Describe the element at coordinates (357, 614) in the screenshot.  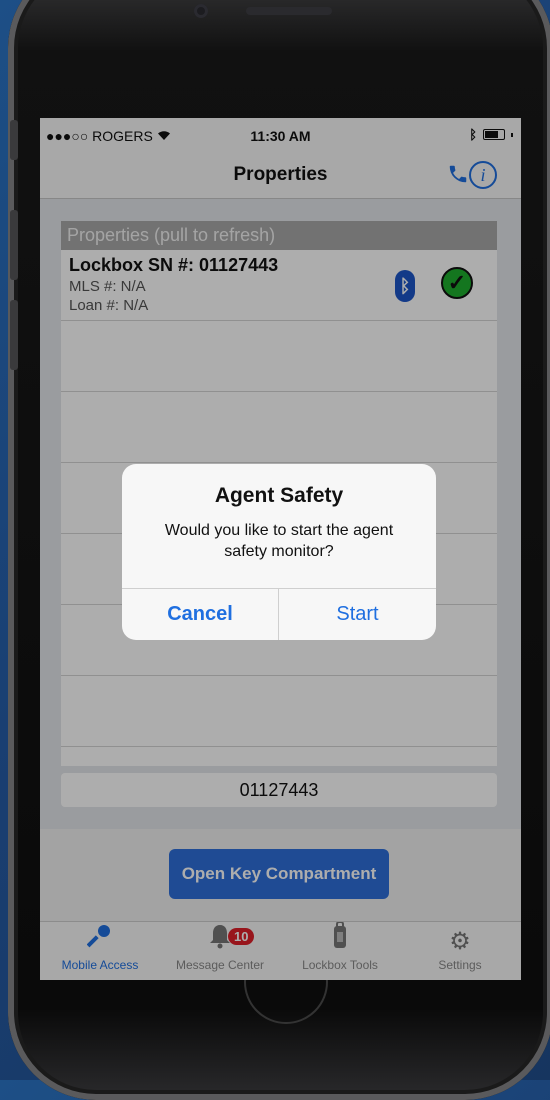
I see `start-button: Start` at that location.